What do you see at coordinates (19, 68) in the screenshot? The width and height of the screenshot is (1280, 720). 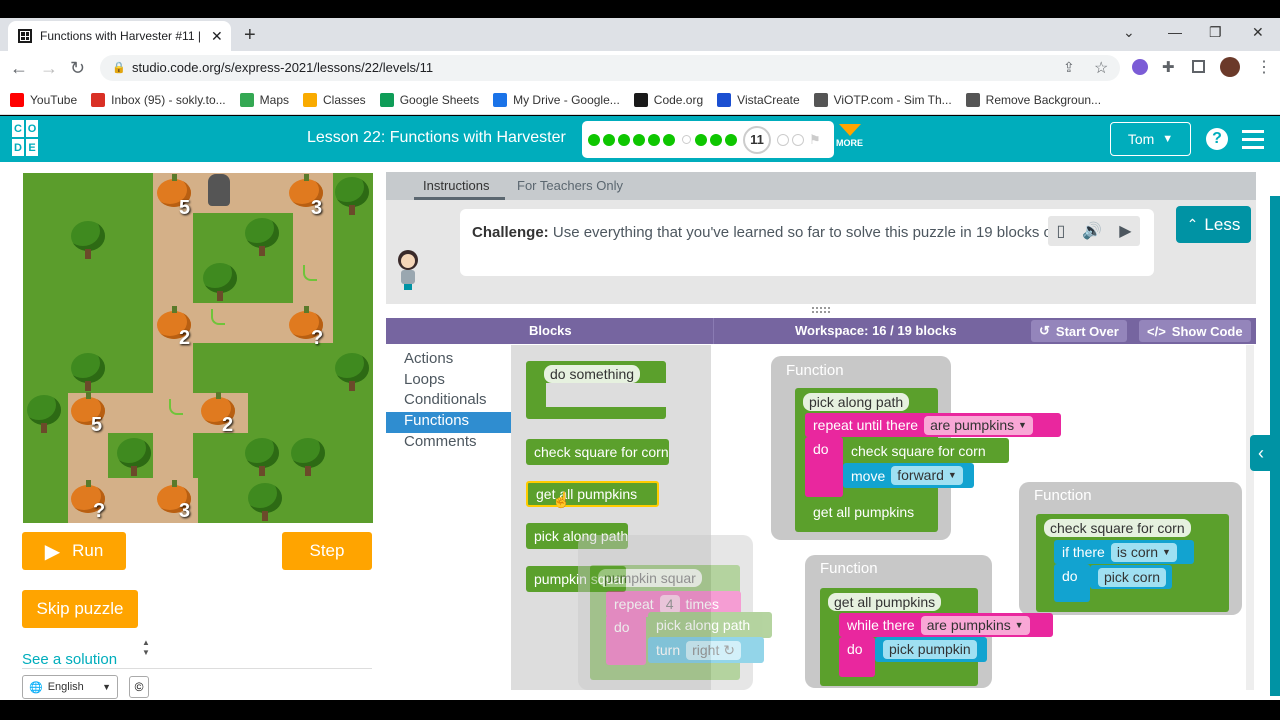 I see `back-icon: ←` at bounding box center [19, 68].